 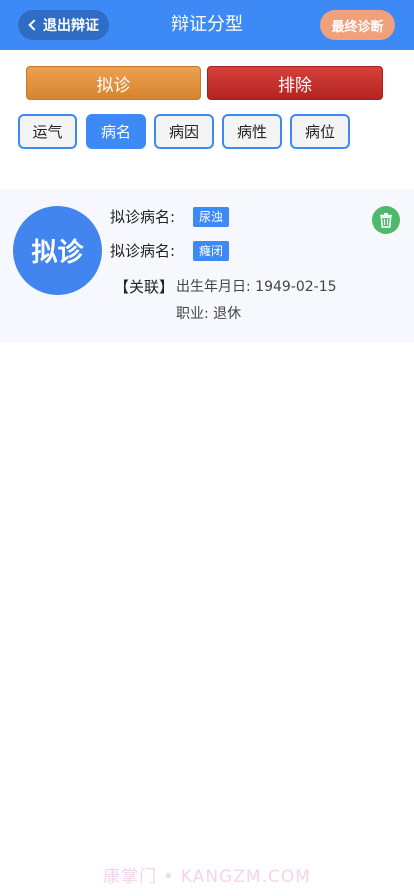 I want to click on trash-icon, so click(x=386, y=220).